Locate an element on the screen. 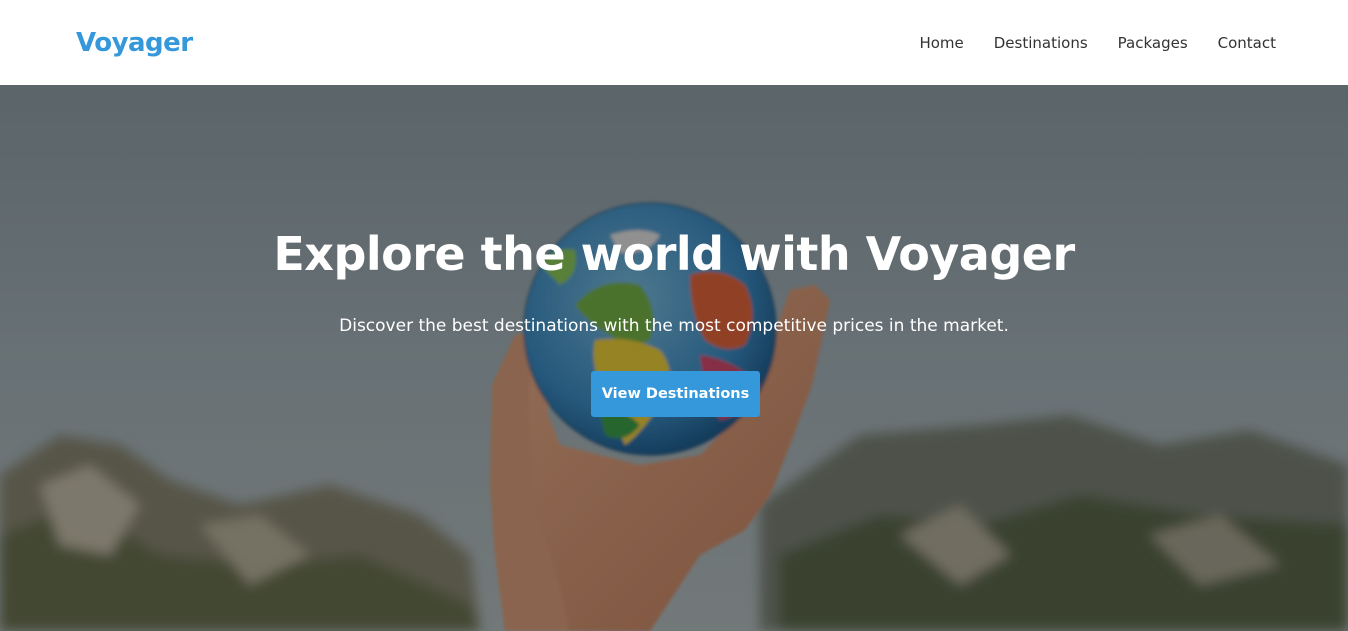 Image resolution: width=1348 pixels, height=631 pixels. nav-links: Home Destinations Packages Contact is located at coordinates (1097, 42).